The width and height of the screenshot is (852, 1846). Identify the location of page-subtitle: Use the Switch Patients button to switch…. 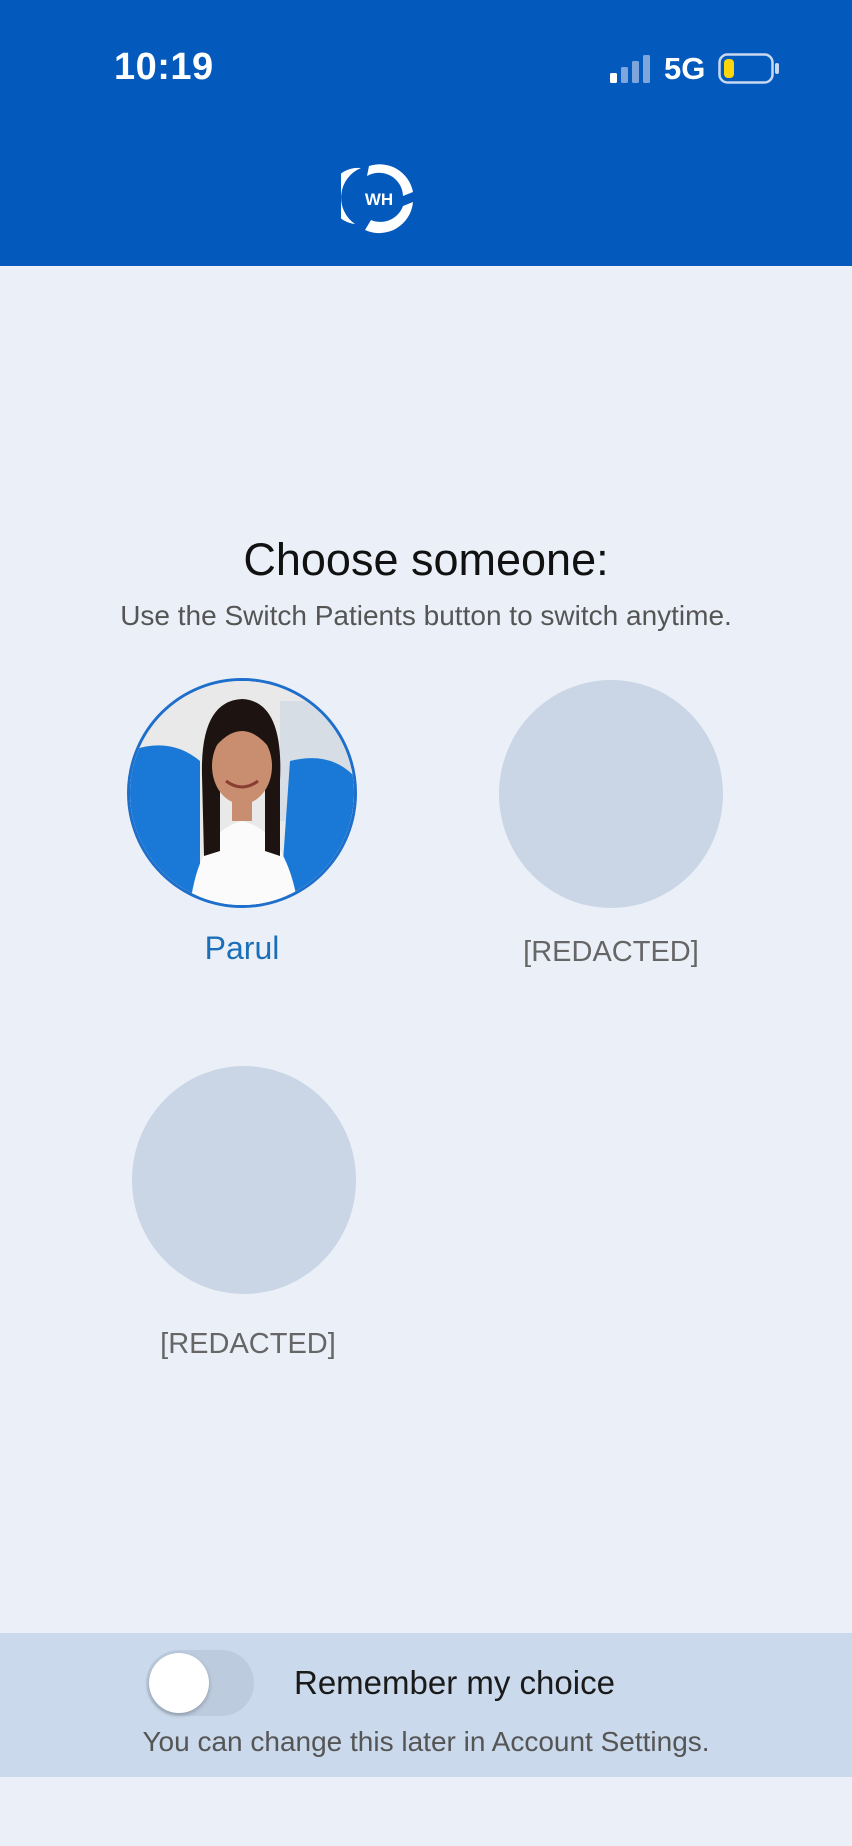
(426, 615).